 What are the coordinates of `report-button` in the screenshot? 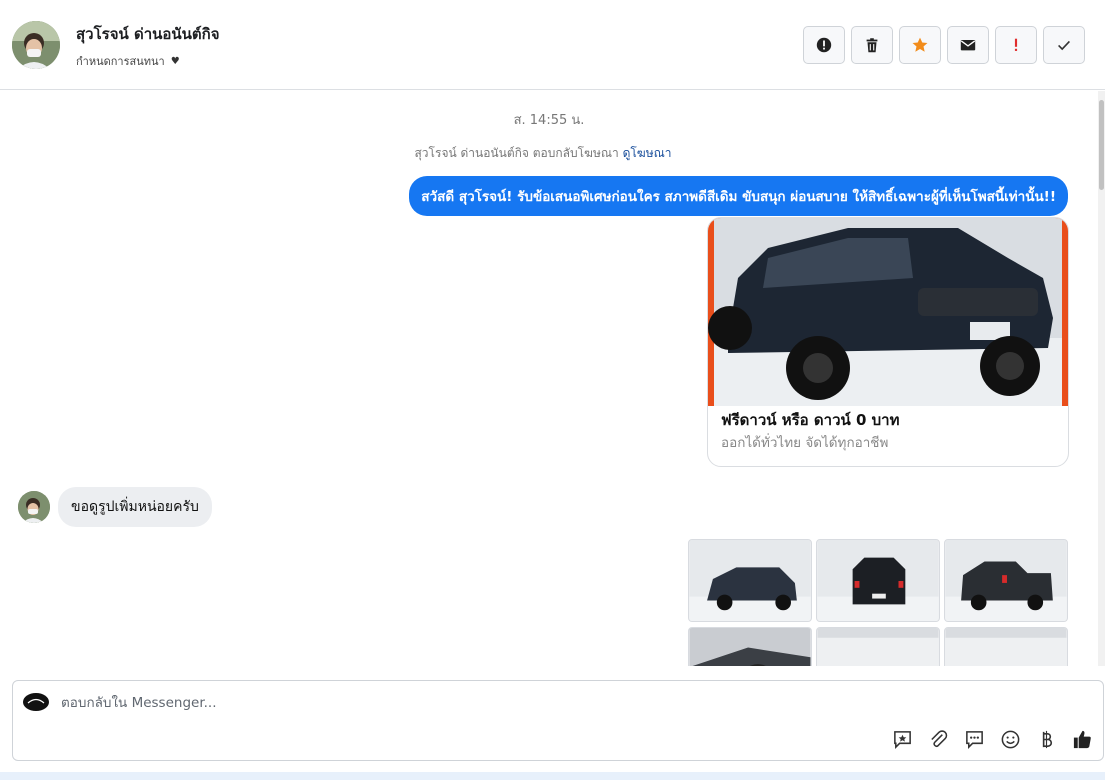 It's located at (824, 45).